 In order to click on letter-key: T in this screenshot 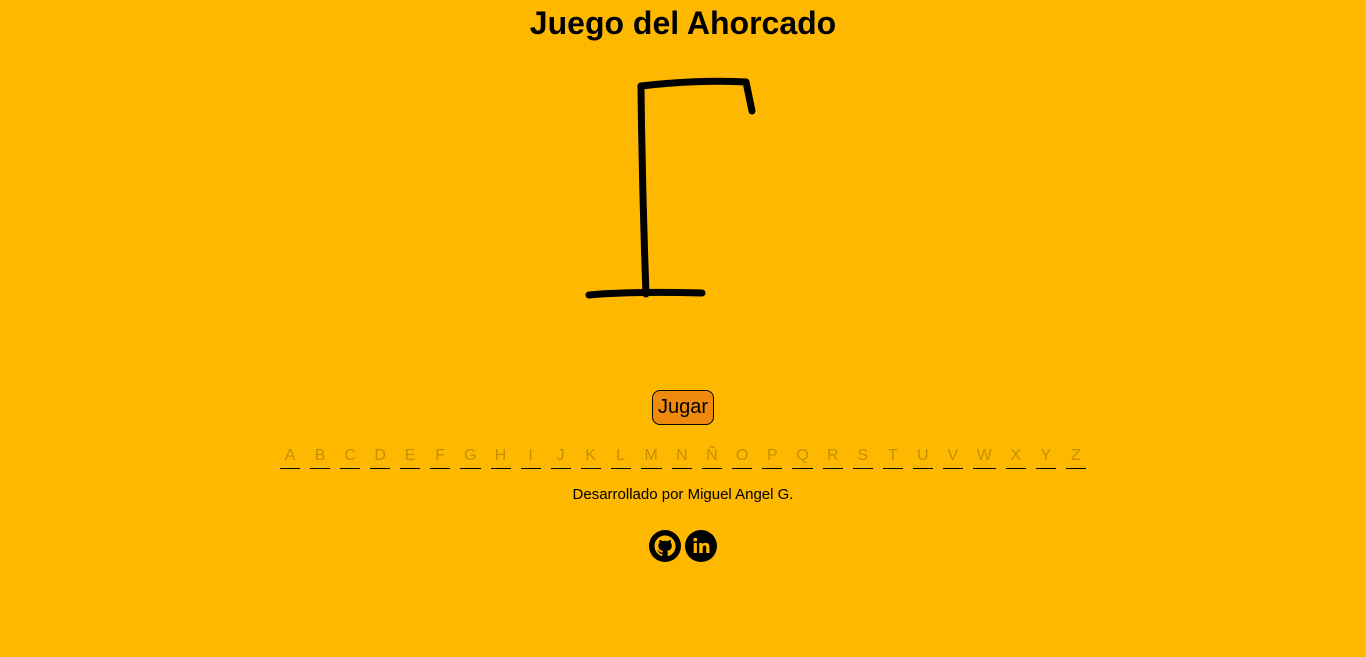, I will do `click(892, 456)`.